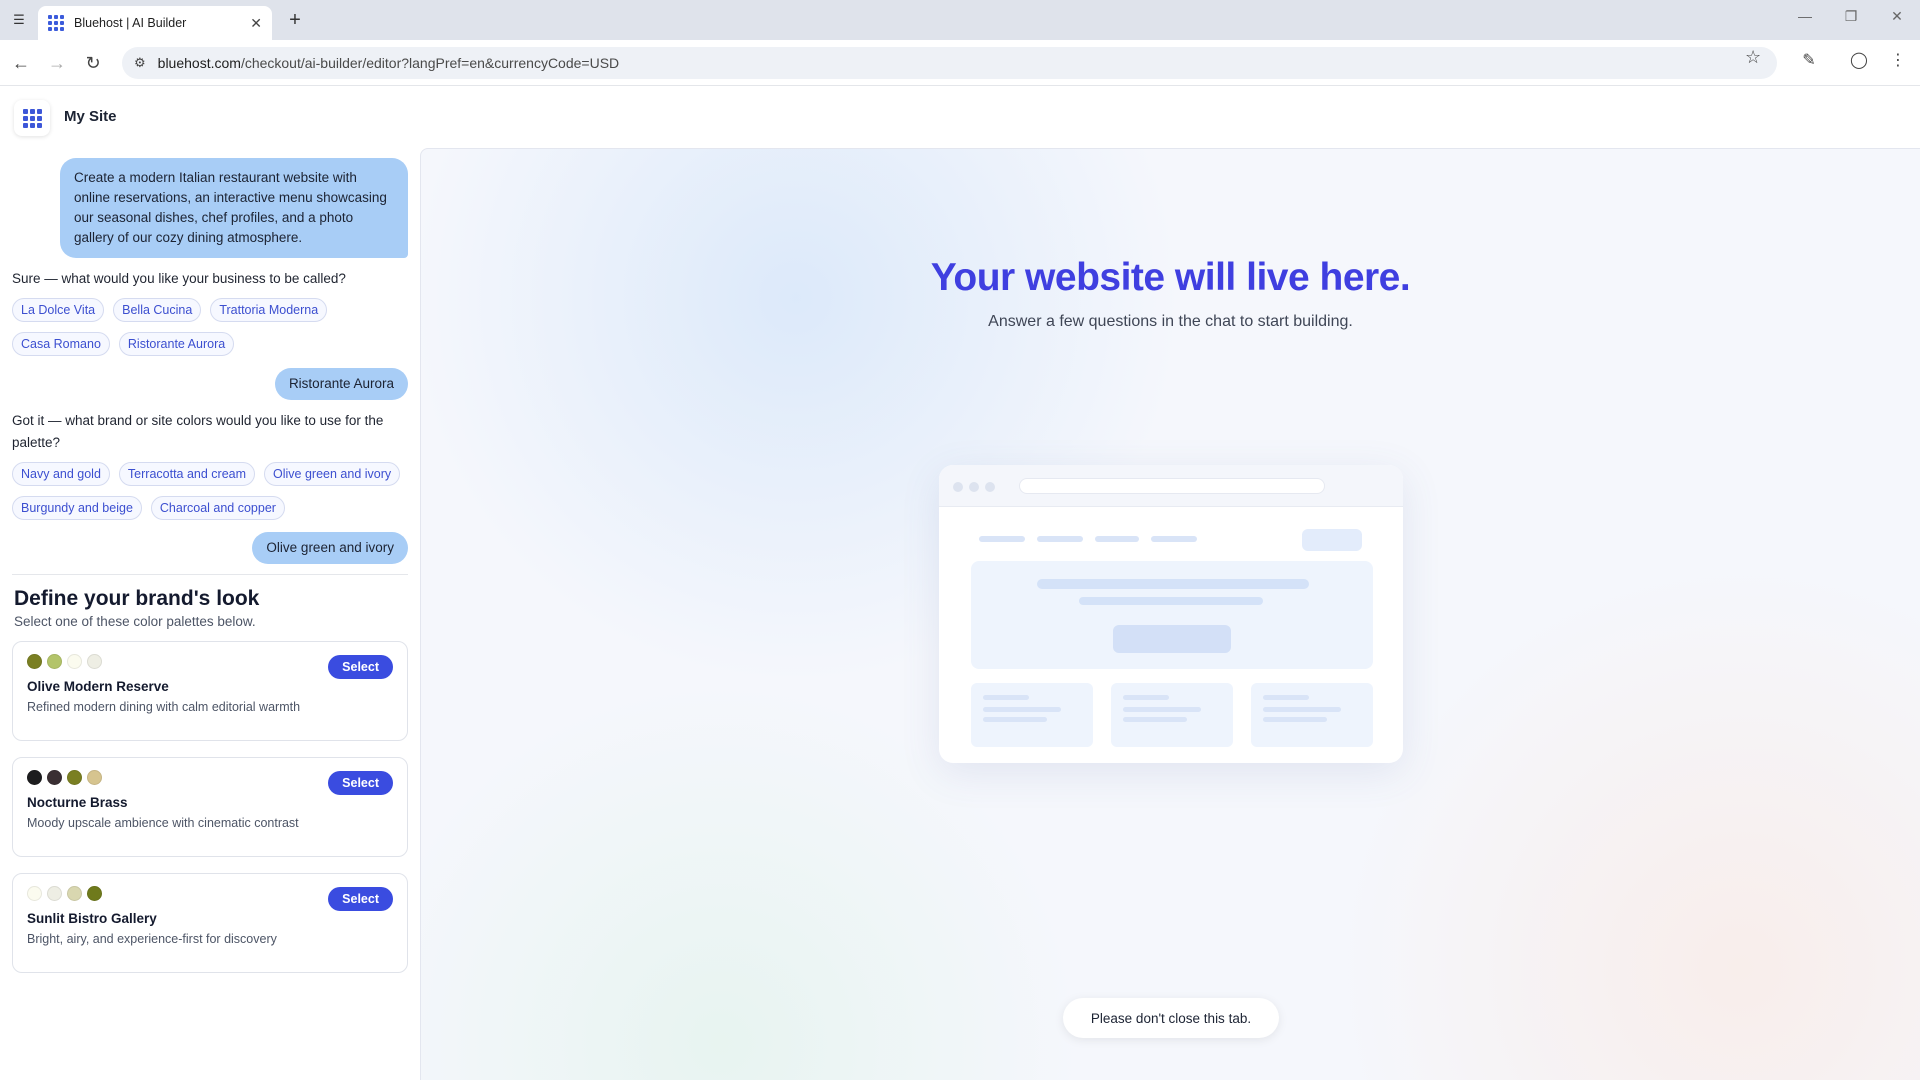  I want to click on palette-name: Olive Modern Reserve, so click(98, 686).